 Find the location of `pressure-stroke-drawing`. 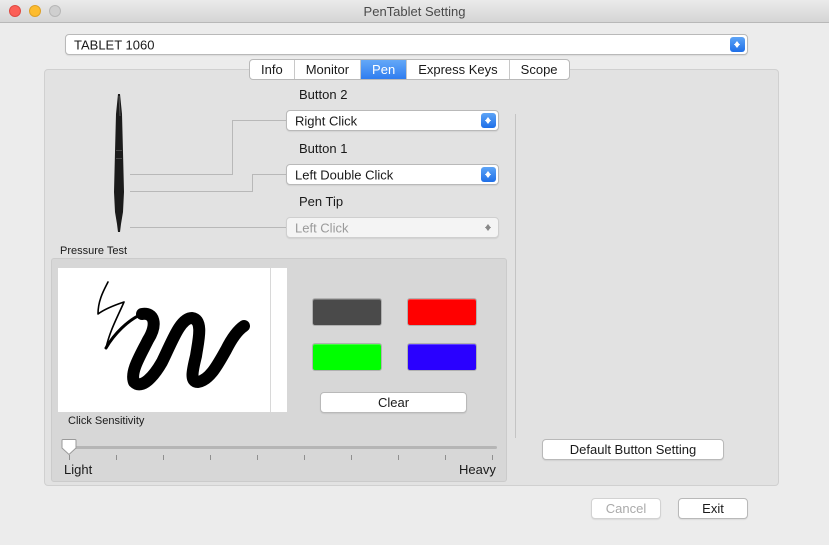

pressure-stroke-drawing is located at coordinates (173, 336).